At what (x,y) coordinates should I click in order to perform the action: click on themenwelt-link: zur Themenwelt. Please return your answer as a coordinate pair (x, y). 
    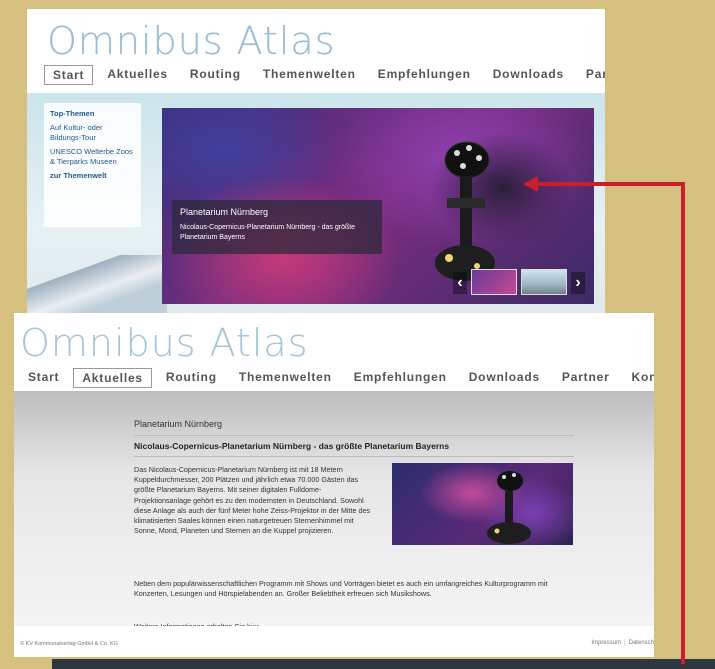
    Looking at the image, I should click on (92, 176).